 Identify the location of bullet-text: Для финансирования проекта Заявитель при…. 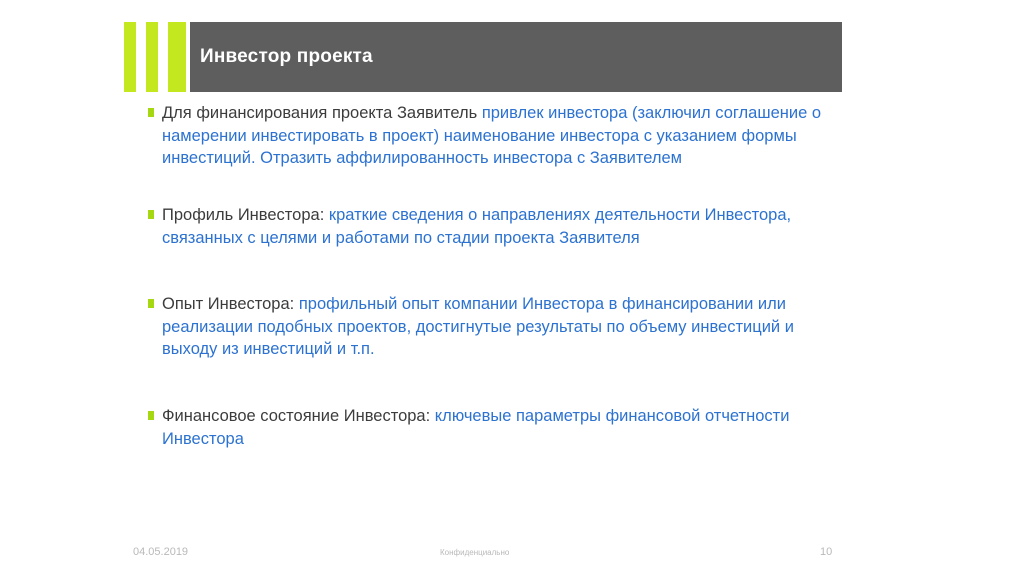
(494, 136).